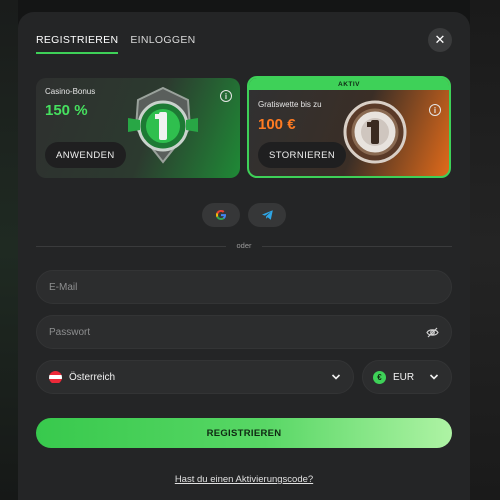  I want to click on telegram-login-button, so click(267, 215).